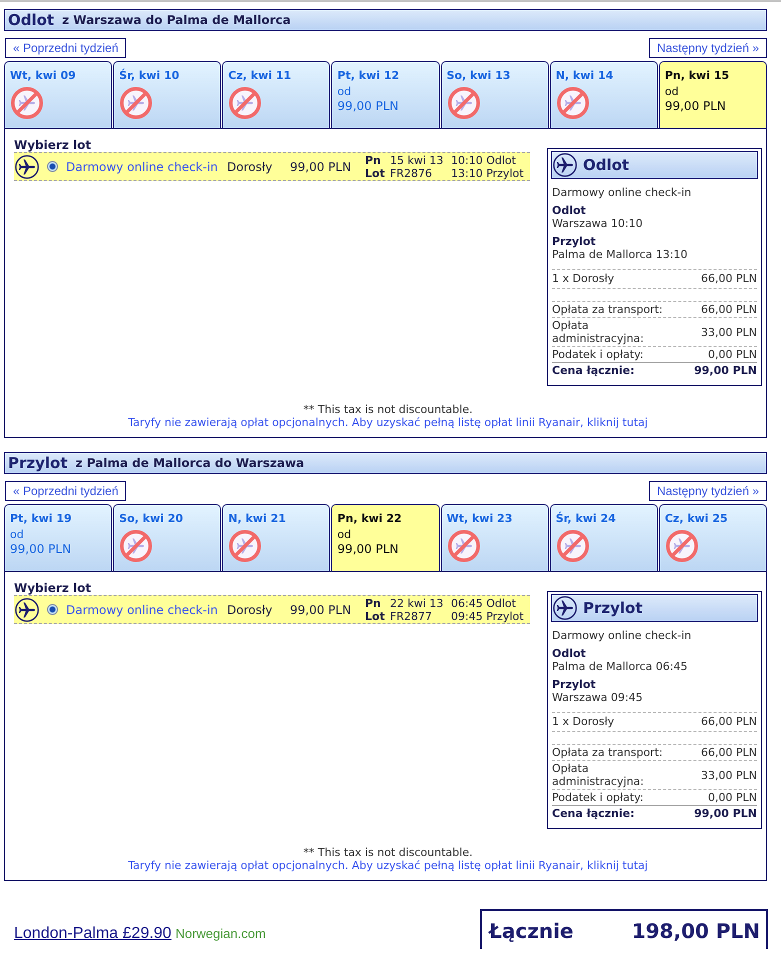 The image size is (781, 953). What do you see at coordinates (606, 165) in the screenshot?
I see `summary-title: Odlot` at bounding box center [606, 165].